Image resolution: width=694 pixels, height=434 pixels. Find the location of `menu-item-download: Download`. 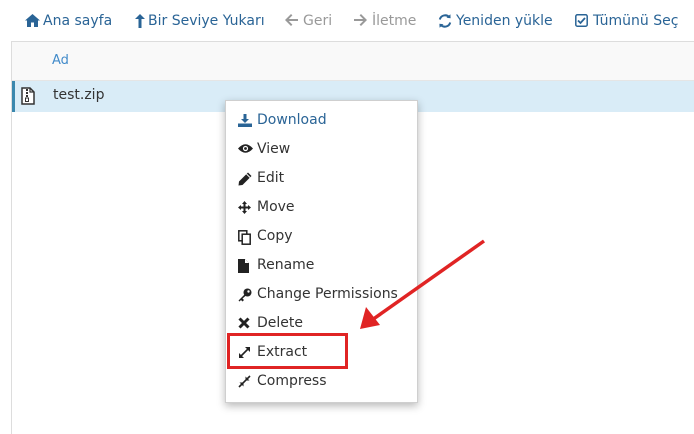

menu-item-download: Download is located at coordinates (321, 120).